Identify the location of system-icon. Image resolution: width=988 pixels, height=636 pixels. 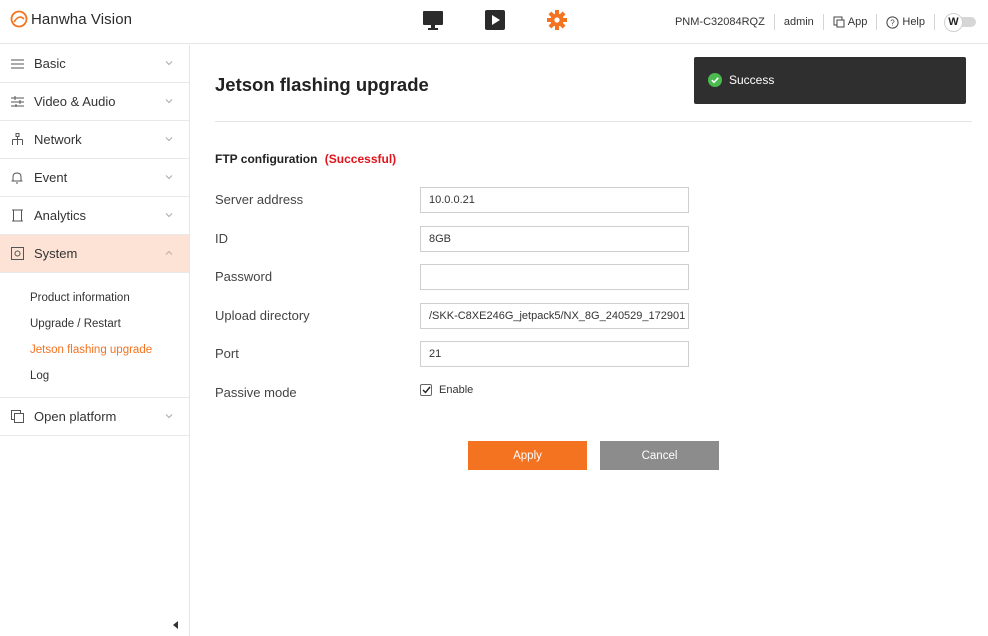
(17, 254).